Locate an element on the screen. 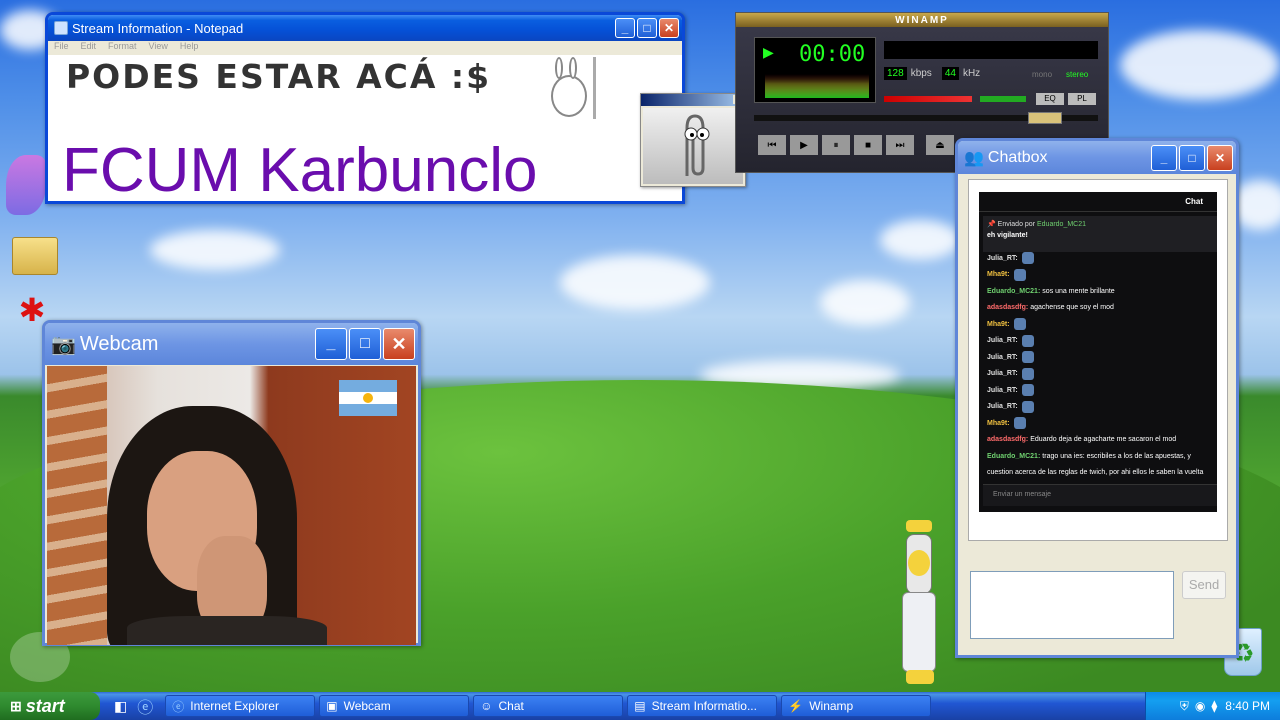  next-button: ⏭ is located at coordinates (900, 145).